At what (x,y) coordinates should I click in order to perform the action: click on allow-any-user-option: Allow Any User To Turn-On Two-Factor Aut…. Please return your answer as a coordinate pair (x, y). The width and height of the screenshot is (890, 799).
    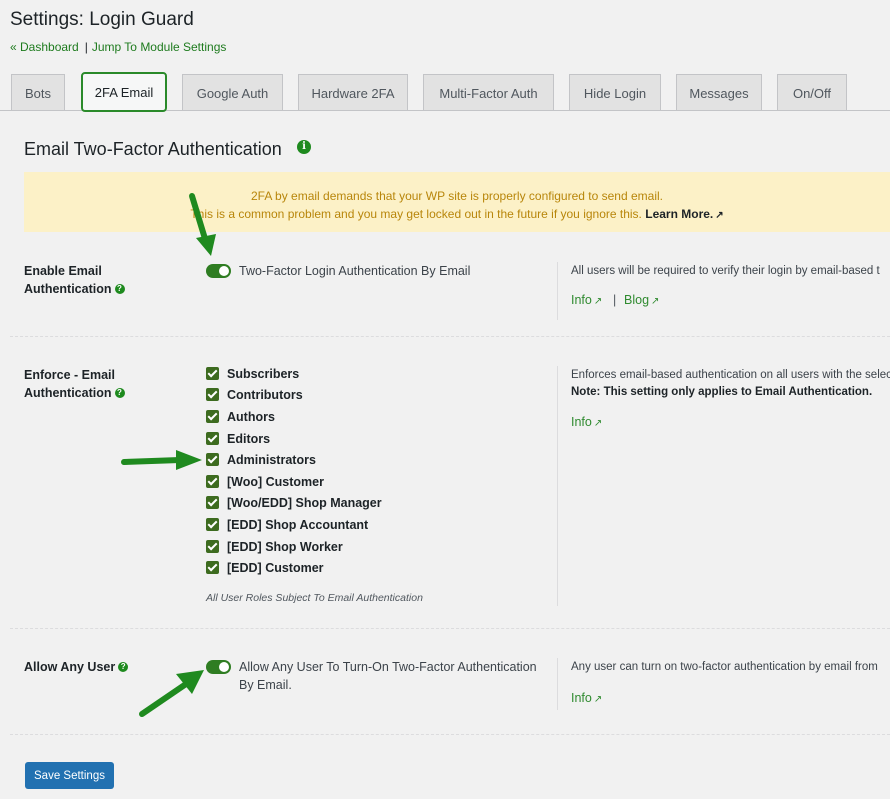
    Looking at the image, I should click on (388, 676).